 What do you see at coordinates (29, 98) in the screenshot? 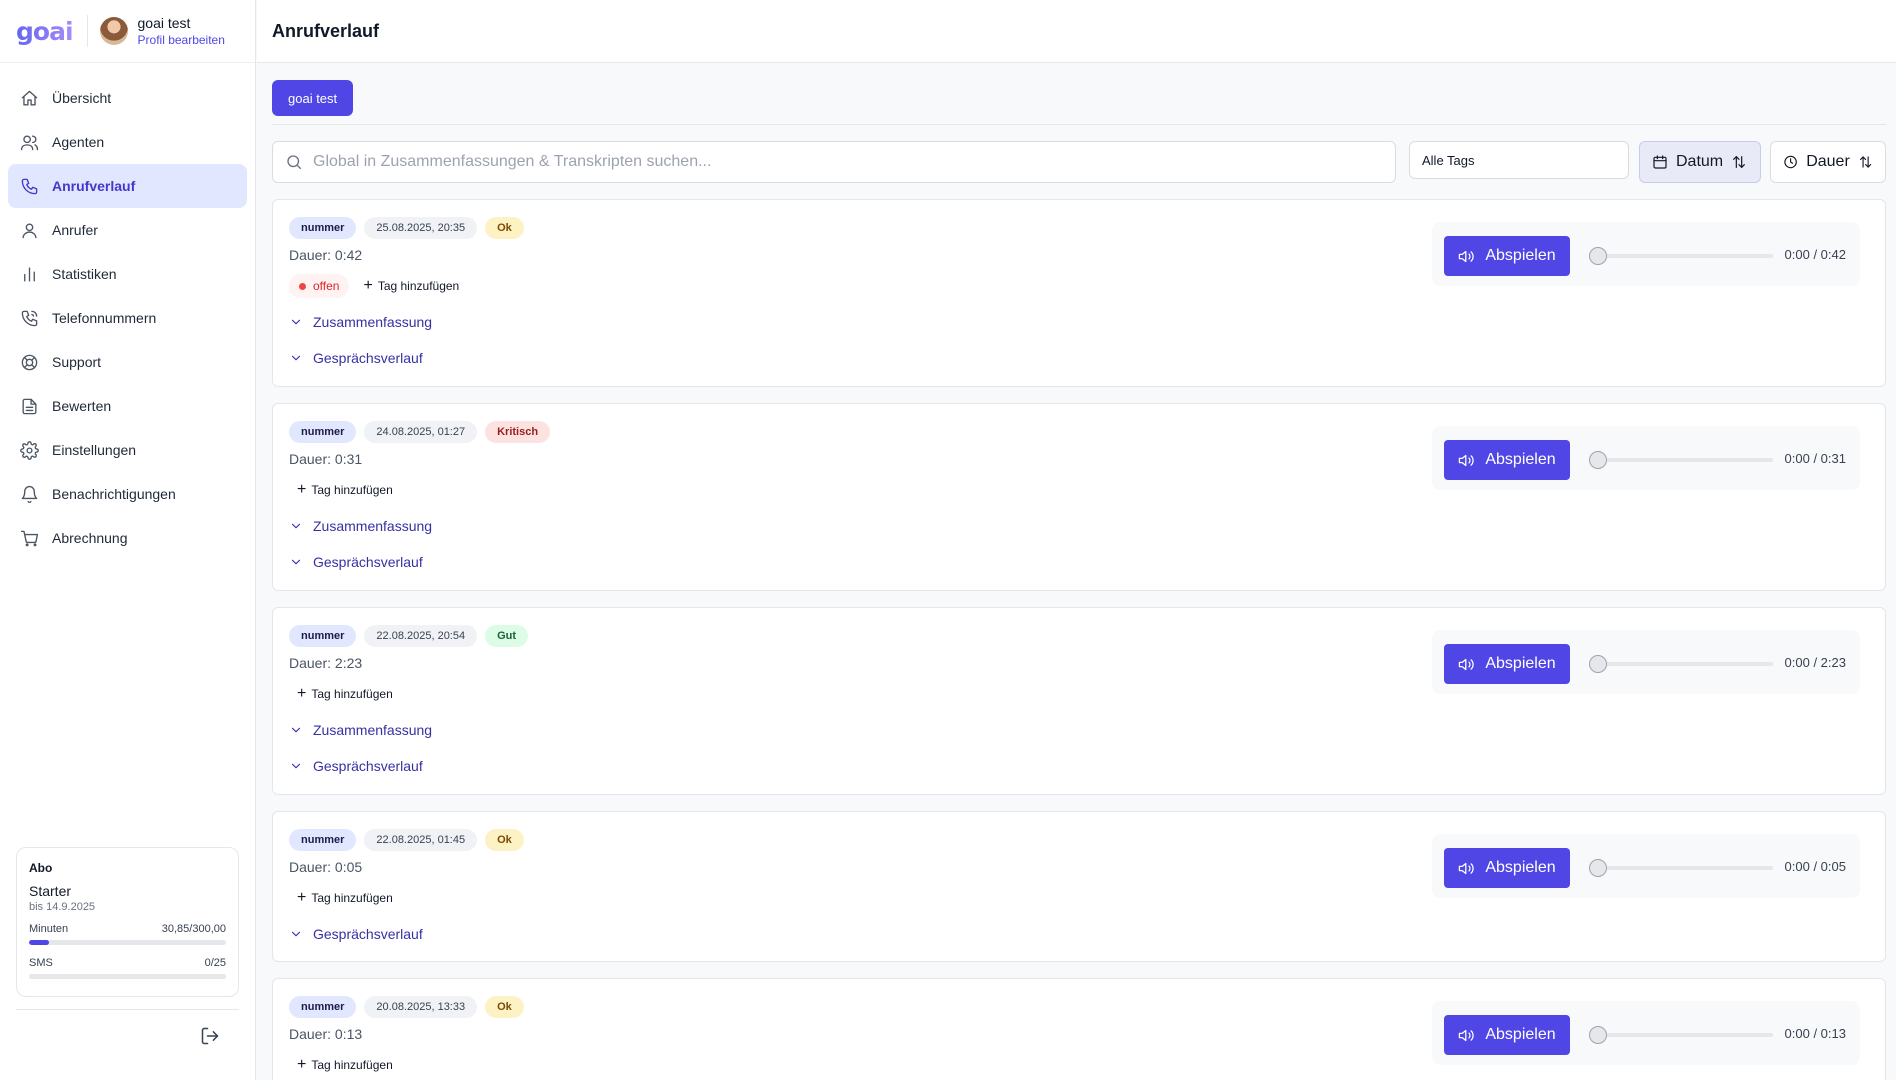
I see `home-icon` at bounding box center [29, 98].